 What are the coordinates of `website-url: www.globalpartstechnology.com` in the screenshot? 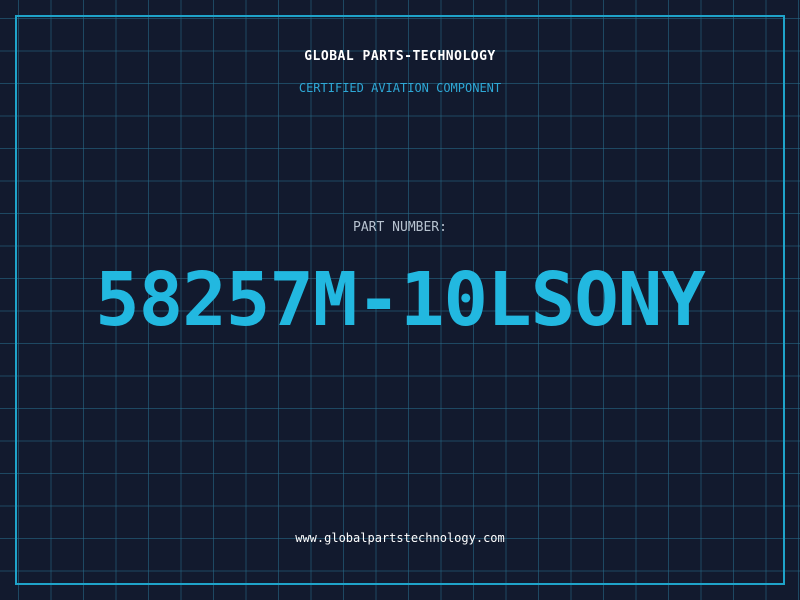 It's located at (400, 538).